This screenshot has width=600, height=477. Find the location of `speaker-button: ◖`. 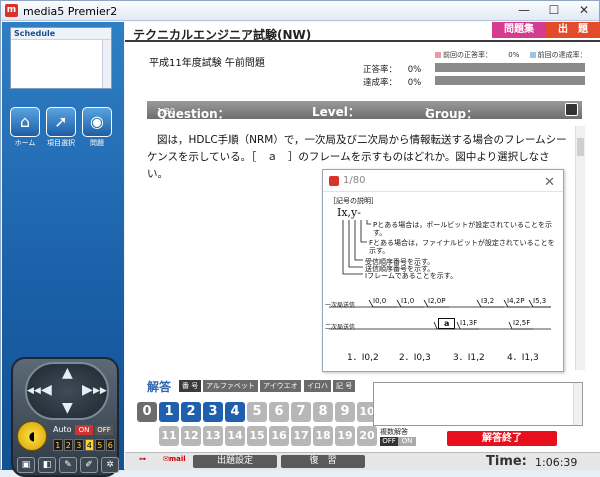

speaker-button: ◖ is located at coordinates (32, 436).